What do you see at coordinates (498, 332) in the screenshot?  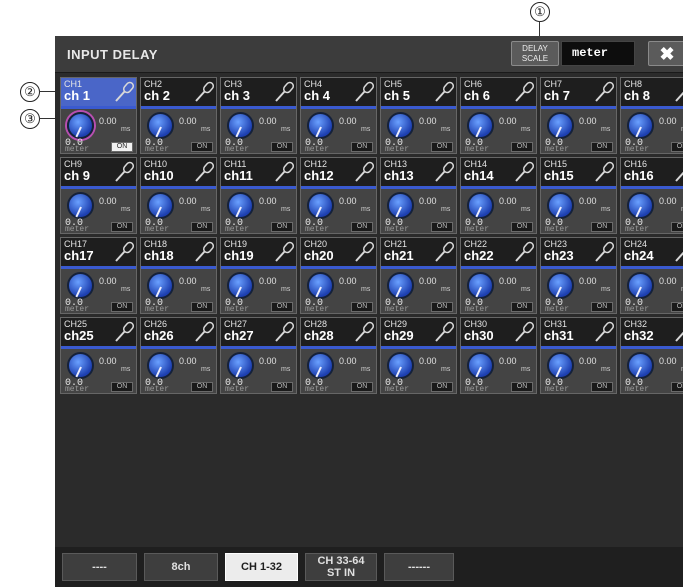 I see `channel-header: CH30 ch30` at bounding box center [498, 332].